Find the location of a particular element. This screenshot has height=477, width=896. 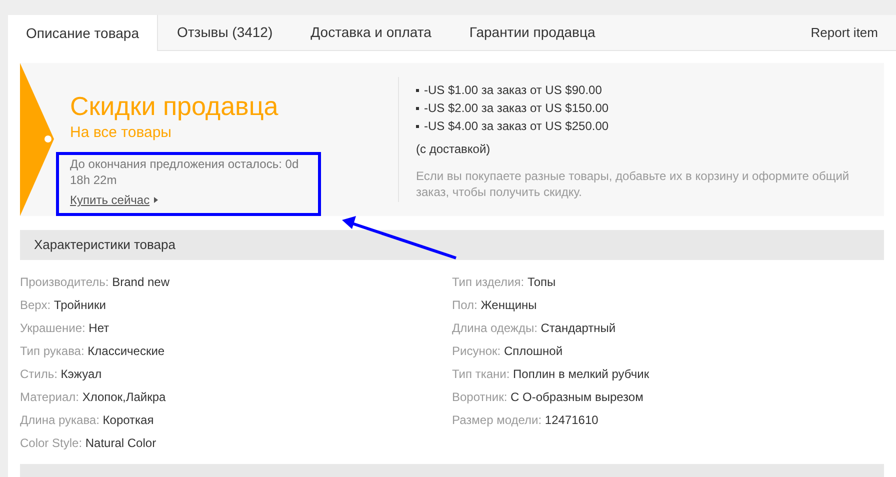

countdown-text: До окончания предложения осталось: 0d 18h 22m is located at coordinates (185, 172).